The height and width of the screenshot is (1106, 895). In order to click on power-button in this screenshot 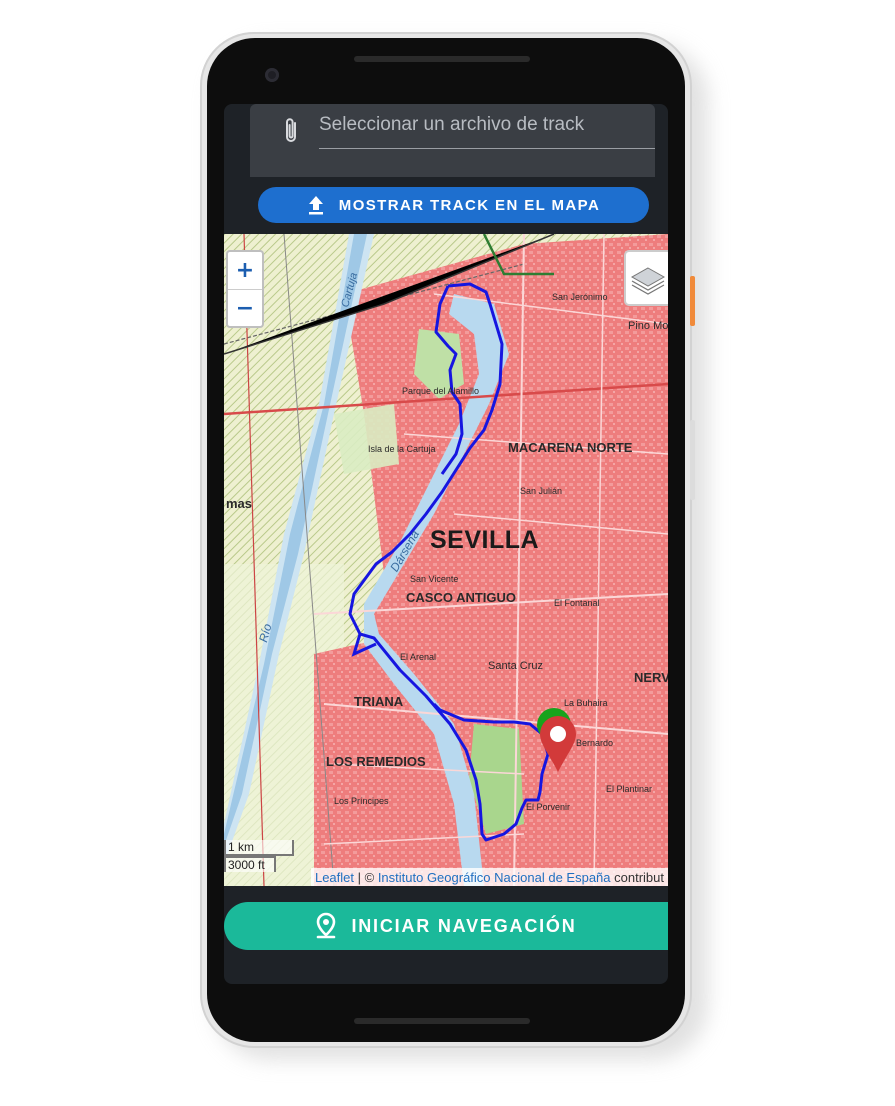, I will do `click(692, 301)`.